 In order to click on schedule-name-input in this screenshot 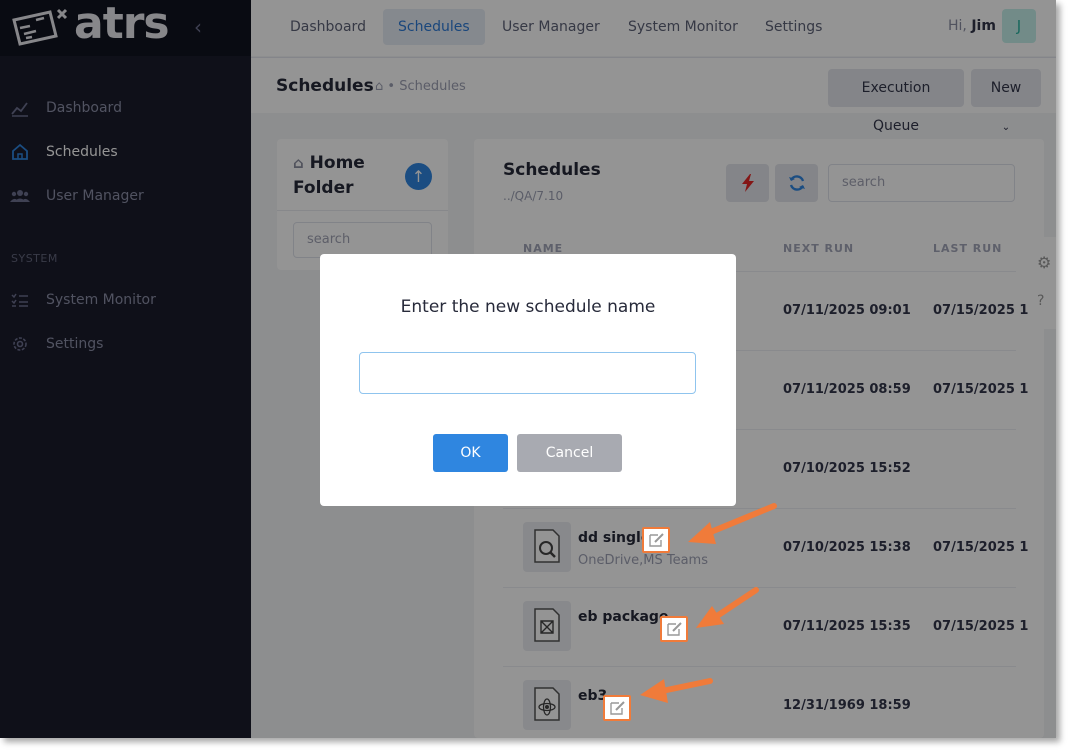, I will do `click(527, 373)`.